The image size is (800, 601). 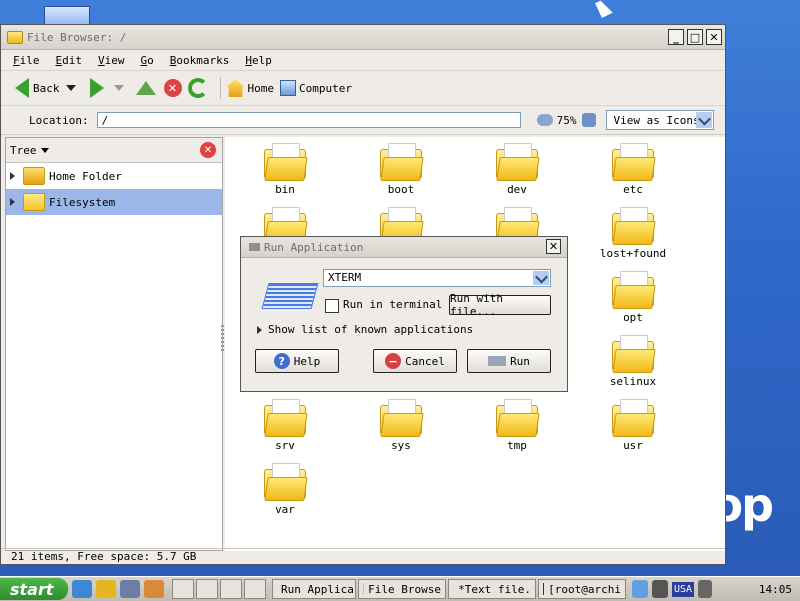 What do you see at coordinates (111, 60) in the screenshot?
I see `menu-view: View` at bounding box center [111, 60].